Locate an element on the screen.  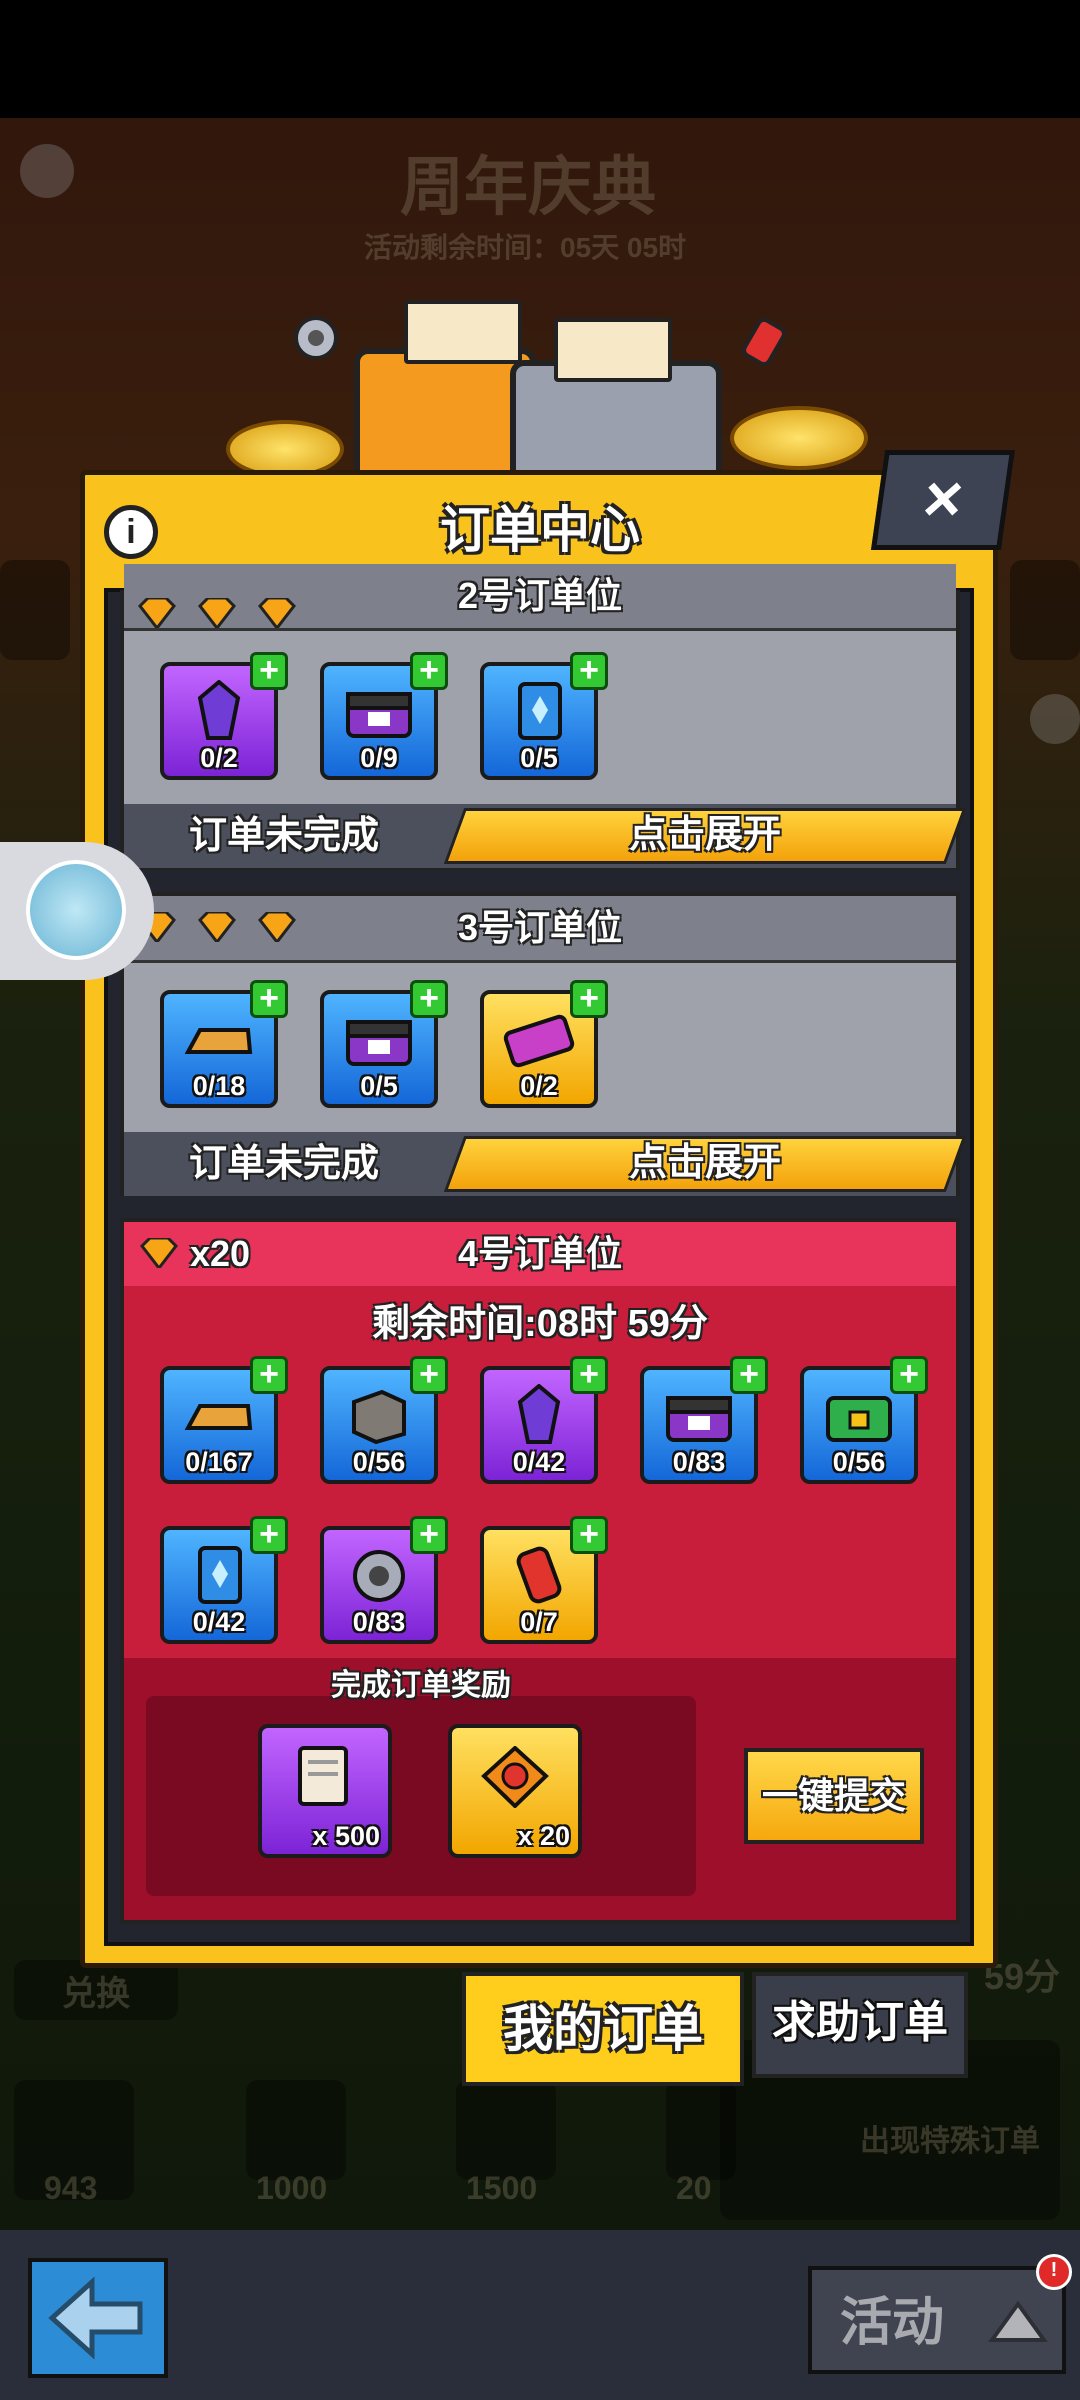
reward-amount: x 20 is located at coordinates (543, 1836).